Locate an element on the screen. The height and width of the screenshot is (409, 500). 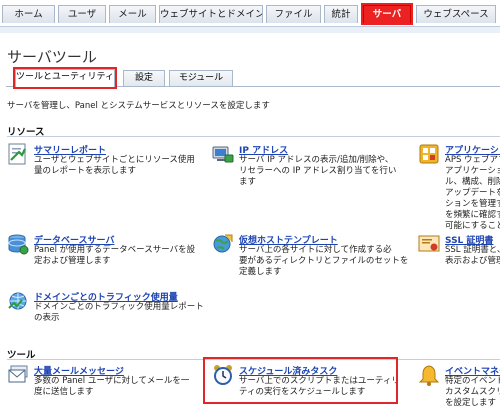
mass-mail-desc: 多数の Panel ユーザに対してメールを一 度に送信します is located at coordinates (112, 386).